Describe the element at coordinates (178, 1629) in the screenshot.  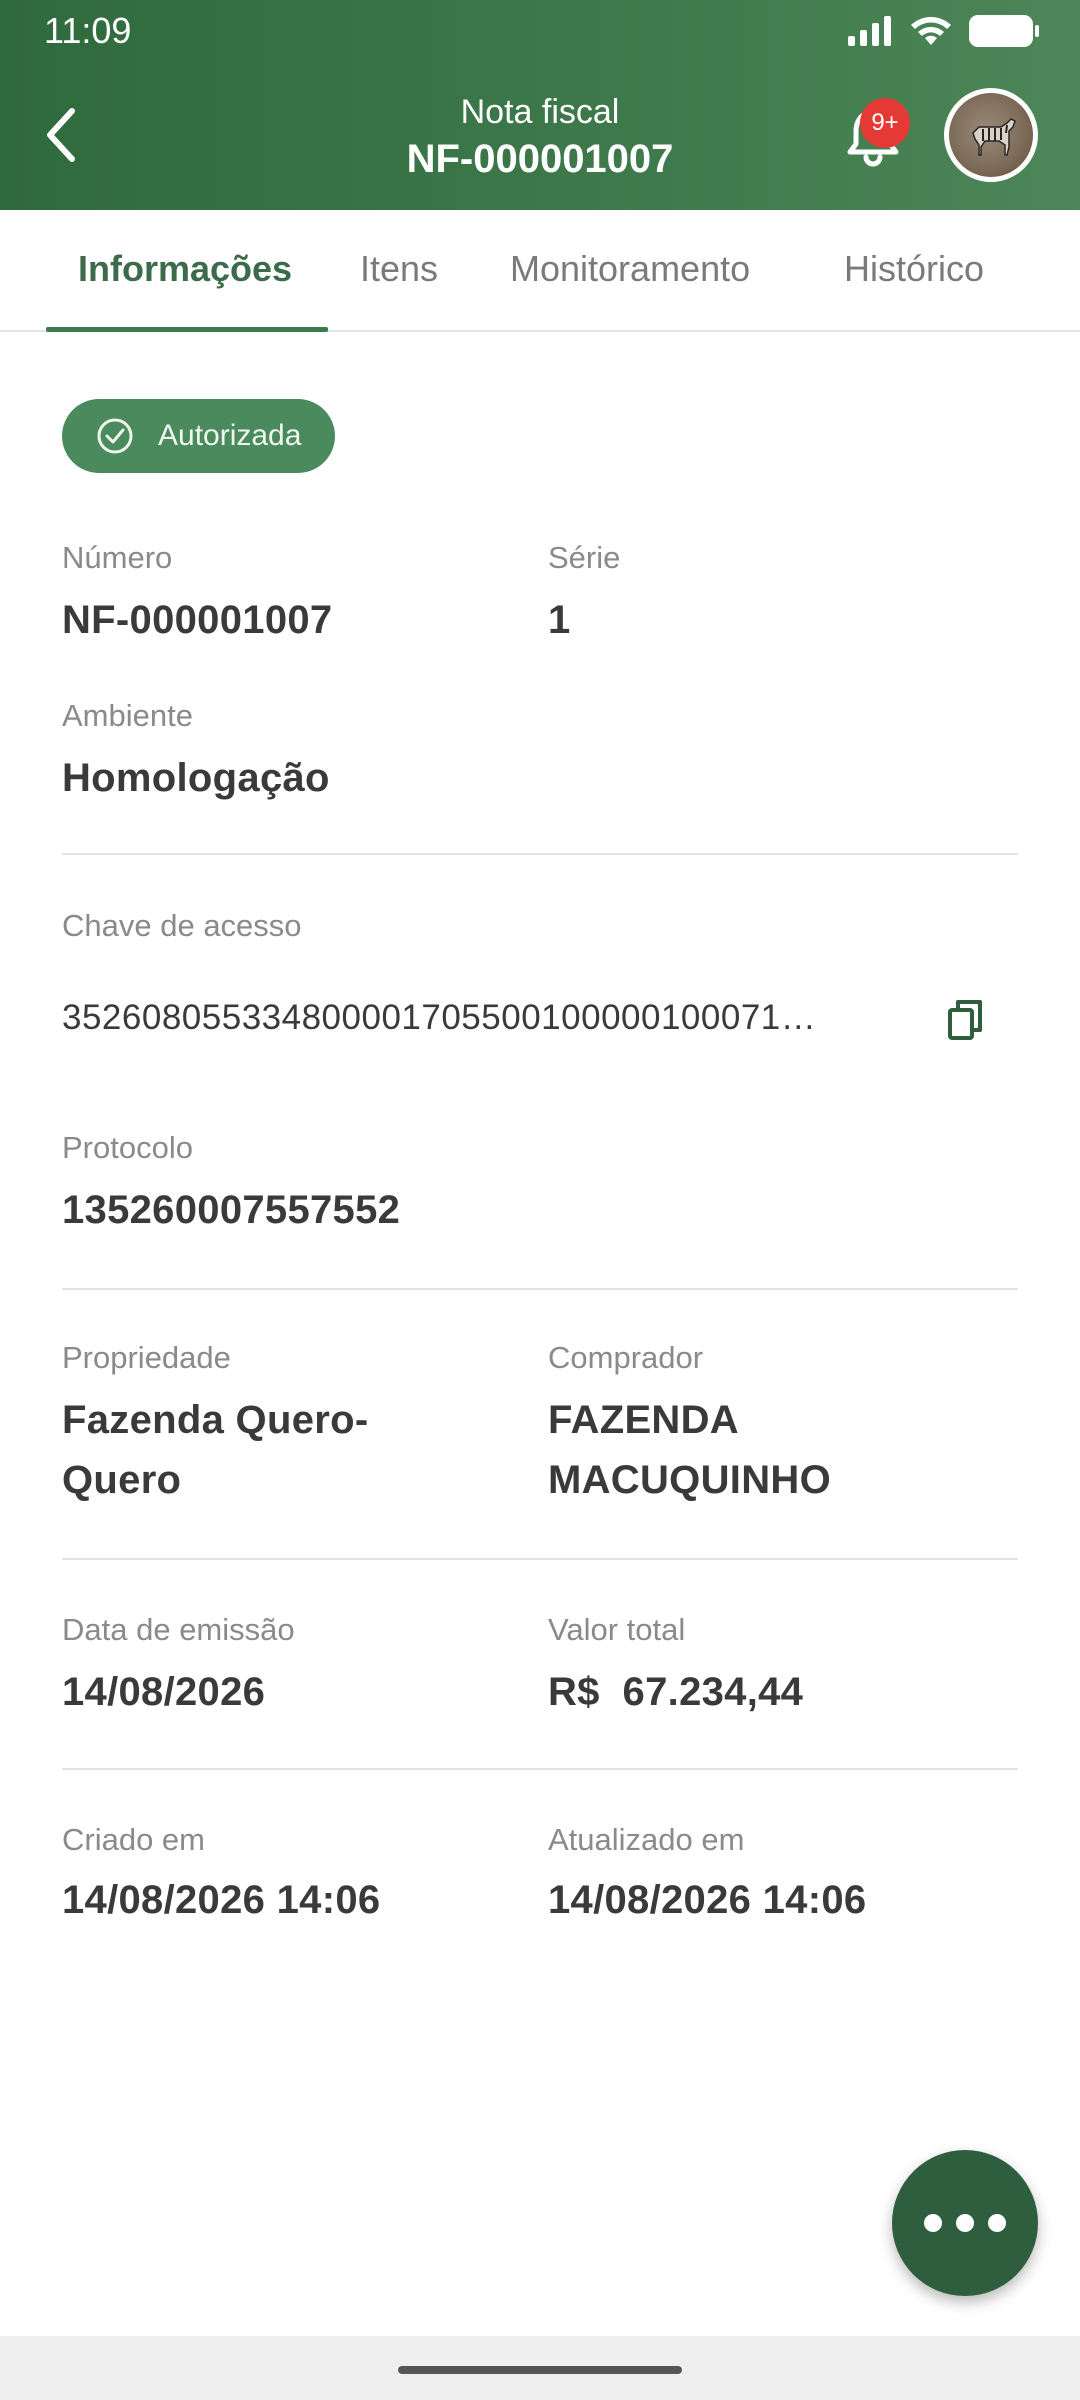
I see `data-emissao-label: Data de emissão` at that location.